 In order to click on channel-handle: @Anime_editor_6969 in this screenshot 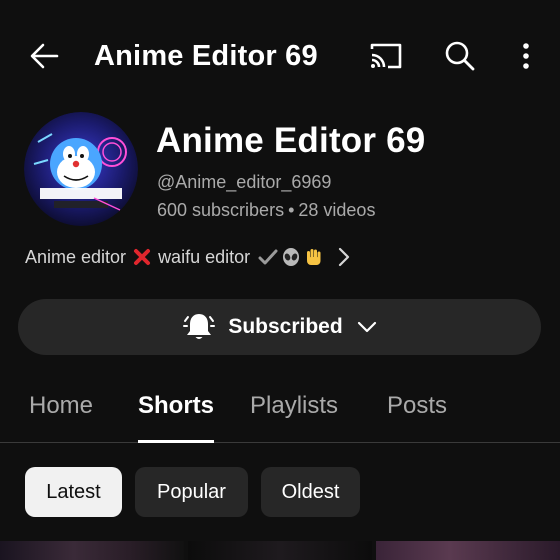, I will do `click(244, 182)`.